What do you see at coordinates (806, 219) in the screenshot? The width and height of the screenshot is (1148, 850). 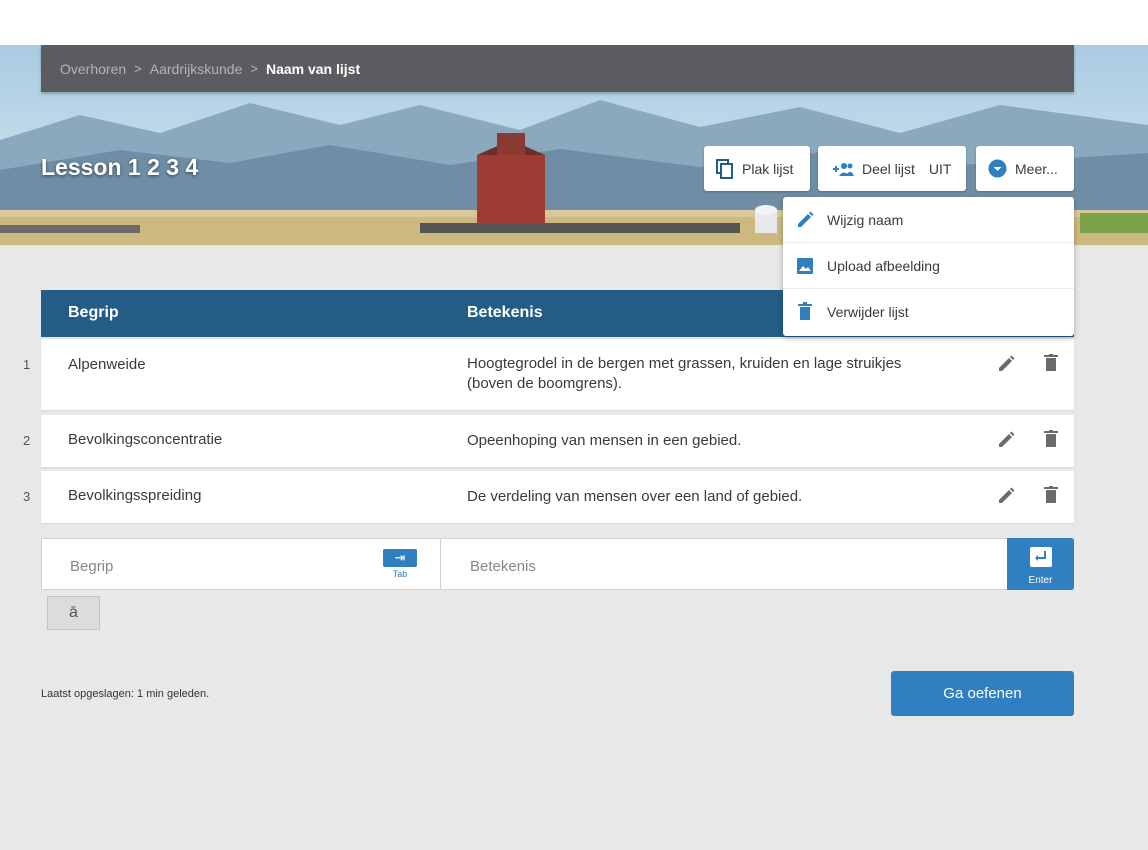 I see `pencil-icon` at bounding box center [806, 219].